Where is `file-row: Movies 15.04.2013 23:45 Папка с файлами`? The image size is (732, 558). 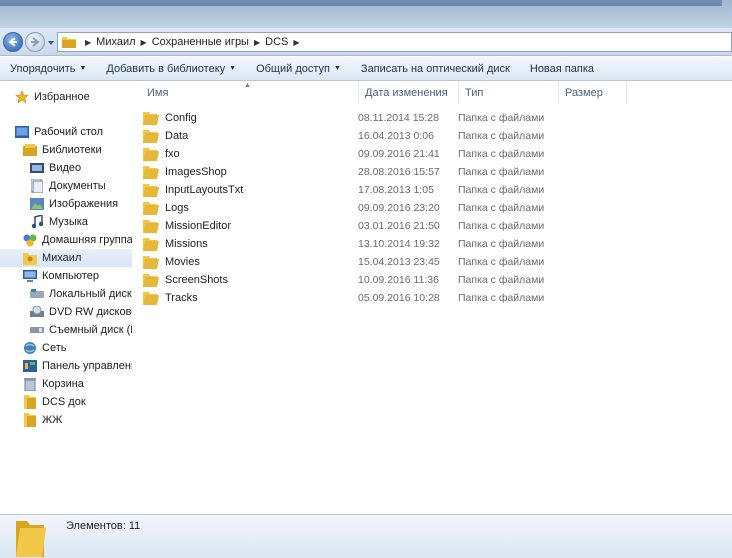 file-row: Movies 15.04.2013 23:45 Папка с файлами is located at coordinates (354, 262).